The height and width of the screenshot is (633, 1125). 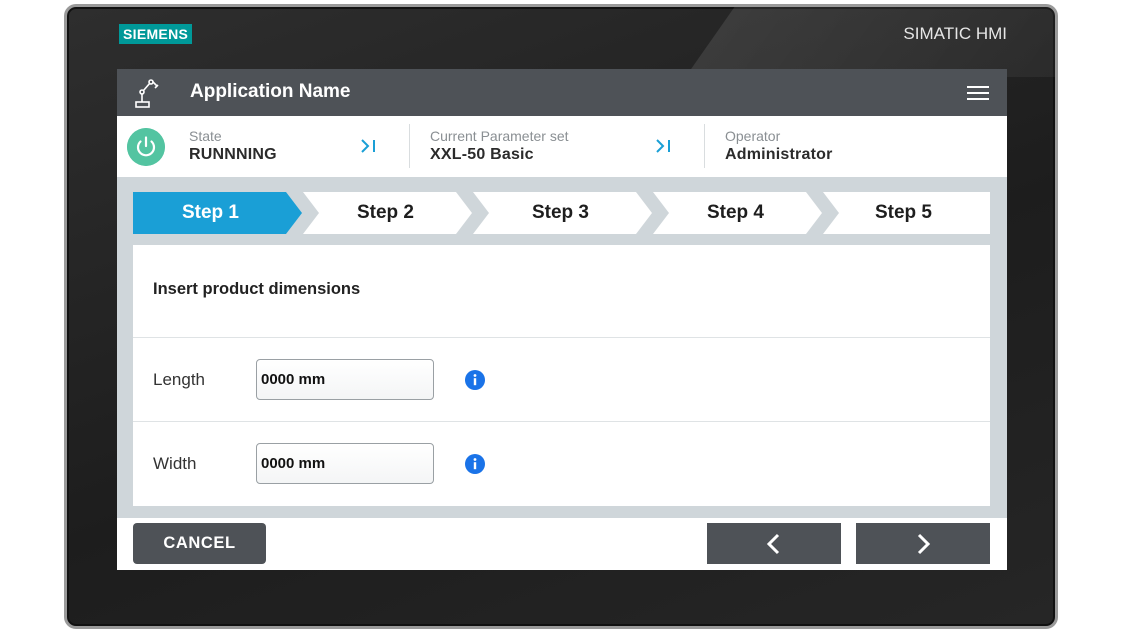 What do you see at coordinates (955, 33) in the screenshot?
I see `product-name: SIMATIC HMI` at bounding box center [955, 33].